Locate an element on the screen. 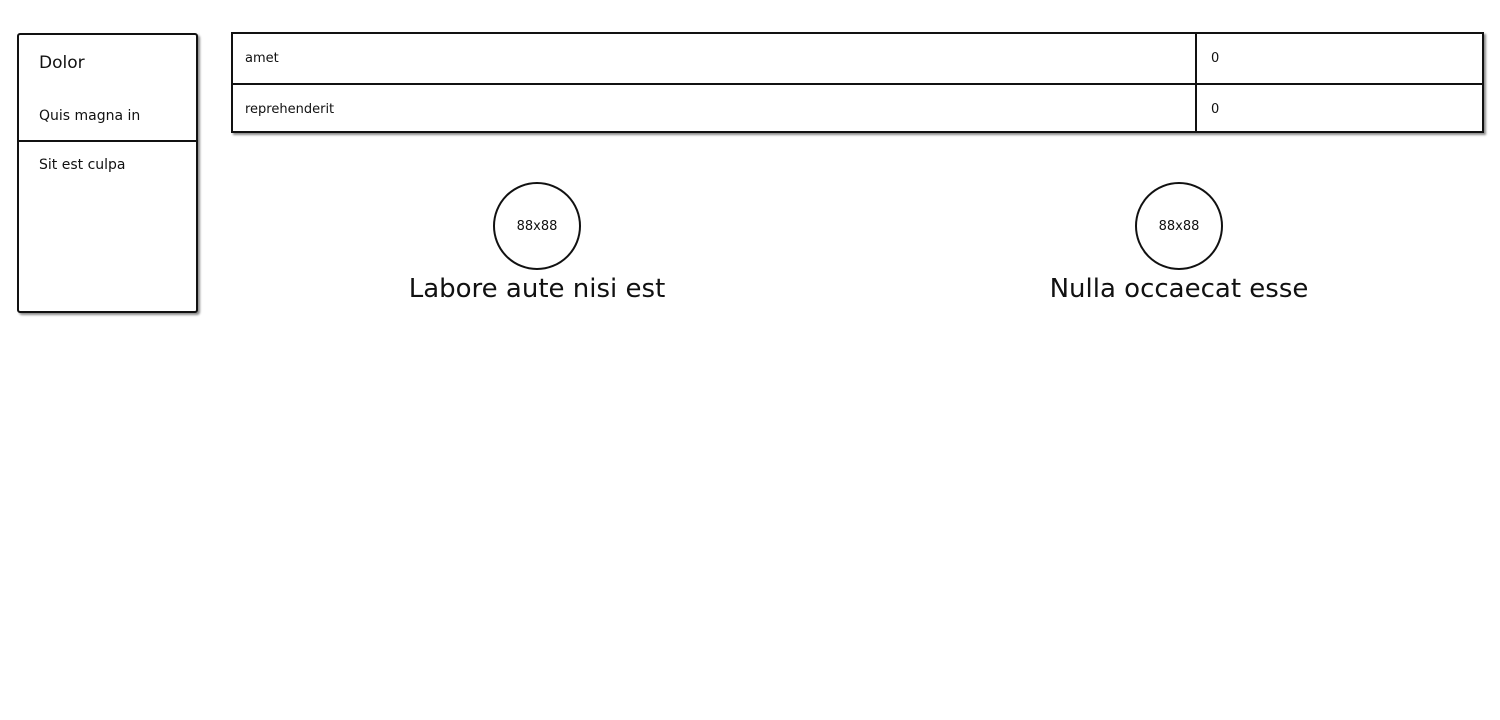 This screenshot has width=1500, height=720. data-table: amet 0 reprehenderit 0 is located at coordinates (857, 82).